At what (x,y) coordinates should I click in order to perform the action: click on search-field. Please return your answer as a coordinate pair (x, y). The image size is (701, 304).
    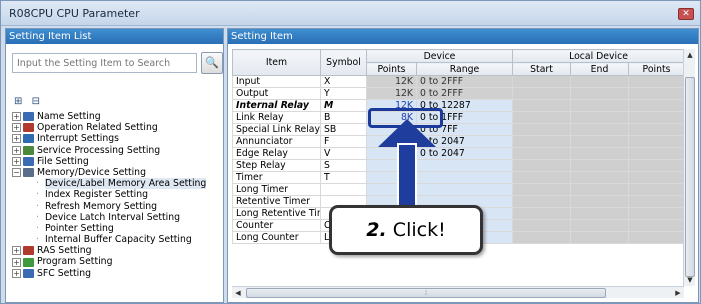
    Looking at the image, I should click on (104, 63).